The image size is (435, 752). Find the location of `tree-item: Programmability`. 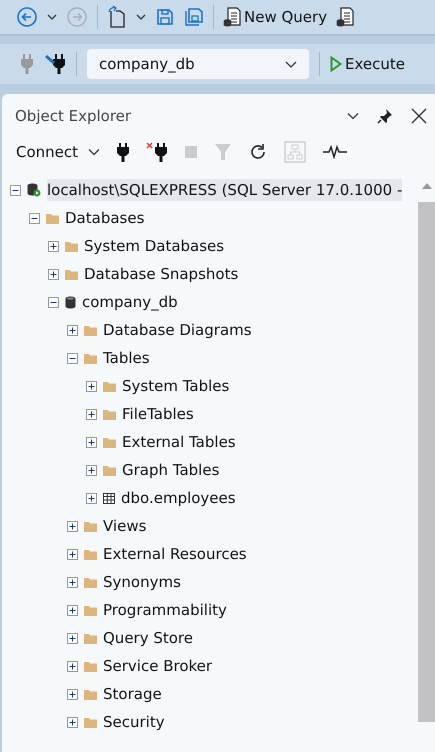

tree-item: Programmability is located at coordinates (165, 610).